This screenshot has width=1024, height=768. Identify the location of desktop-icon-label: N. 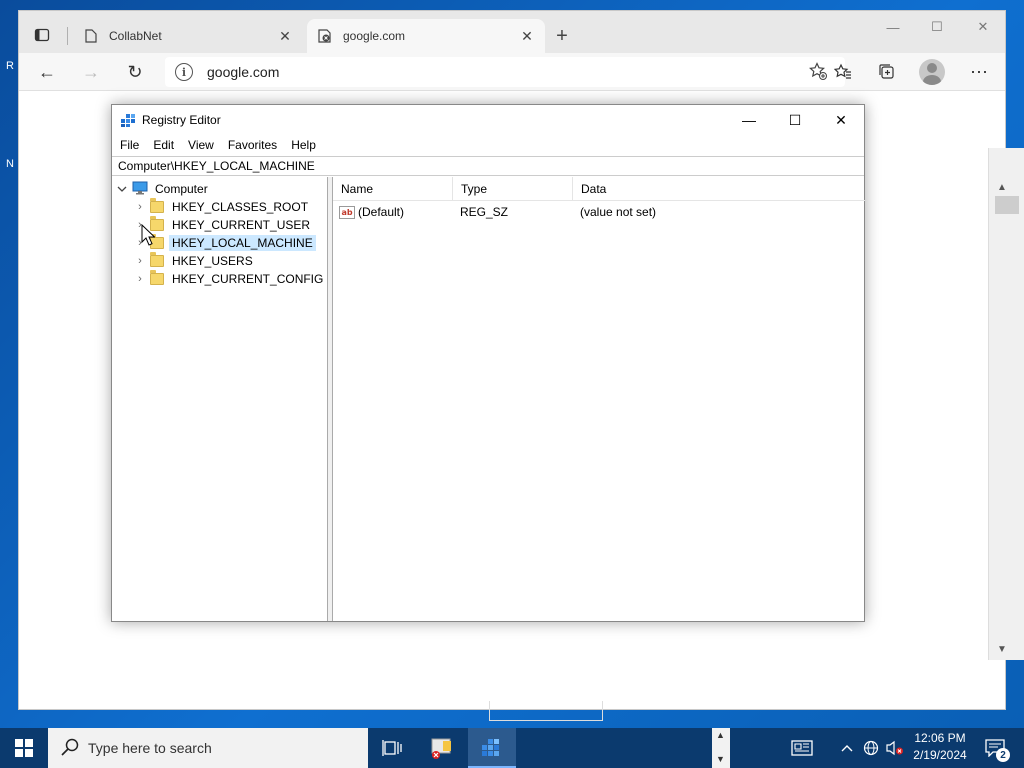
(10, 164).